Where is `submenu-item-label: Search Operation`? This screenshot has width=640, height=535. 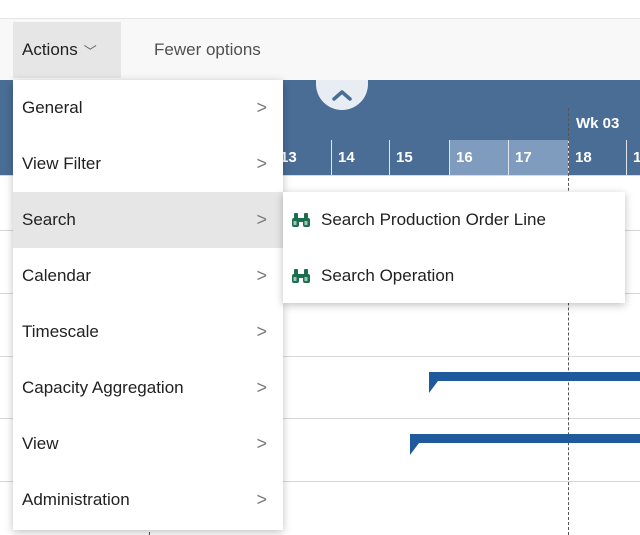 submenu-item-label: Search Operation is located at coordinates (388, 275).